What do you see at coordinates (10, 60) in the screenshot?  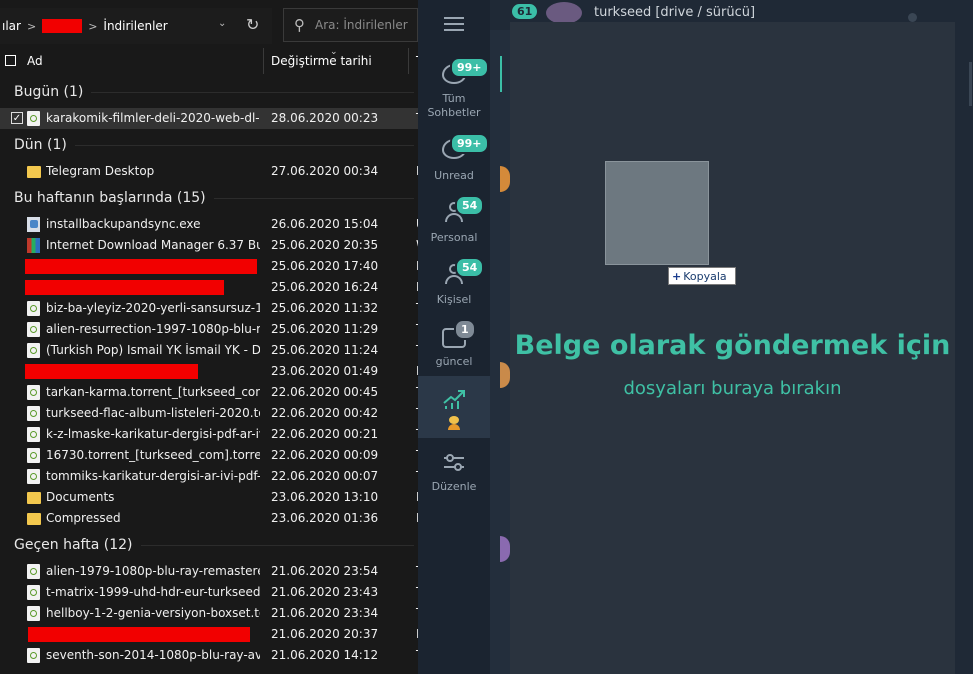 I see `select-all-checkbox` at bounding box center [10, 60].